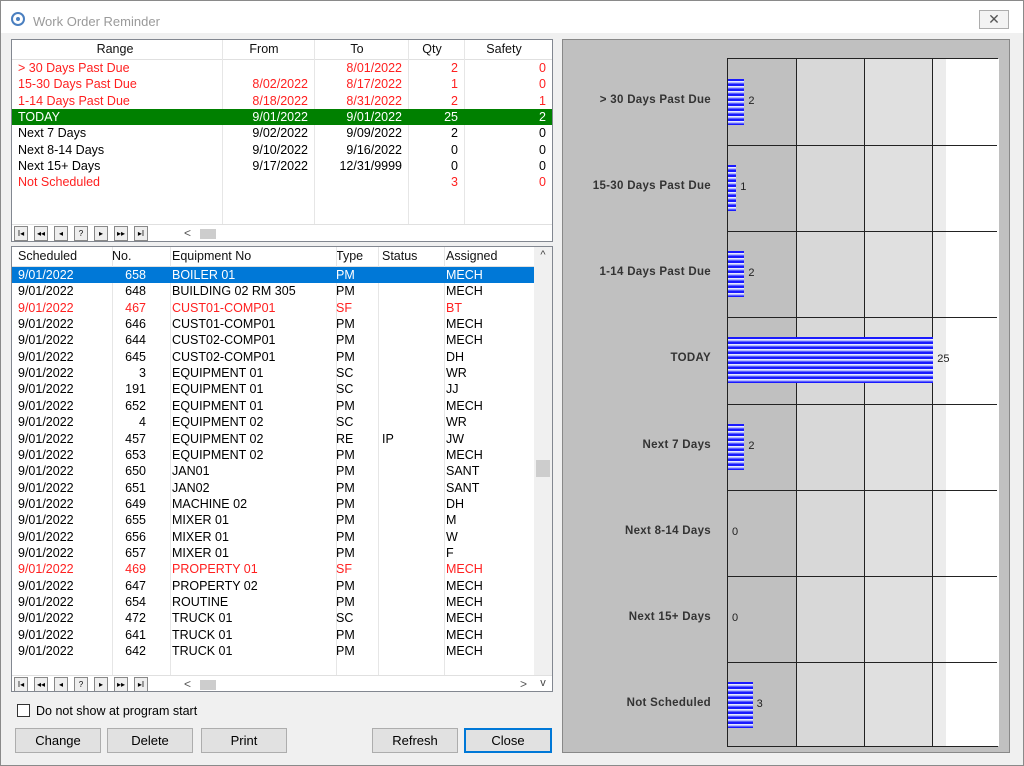 The image size is (1024, 766). What do you see at coordinates (52, 133) in the screenshot?
I see `range-cell-range: Next 7 Days` at bounding box center [52, 133].